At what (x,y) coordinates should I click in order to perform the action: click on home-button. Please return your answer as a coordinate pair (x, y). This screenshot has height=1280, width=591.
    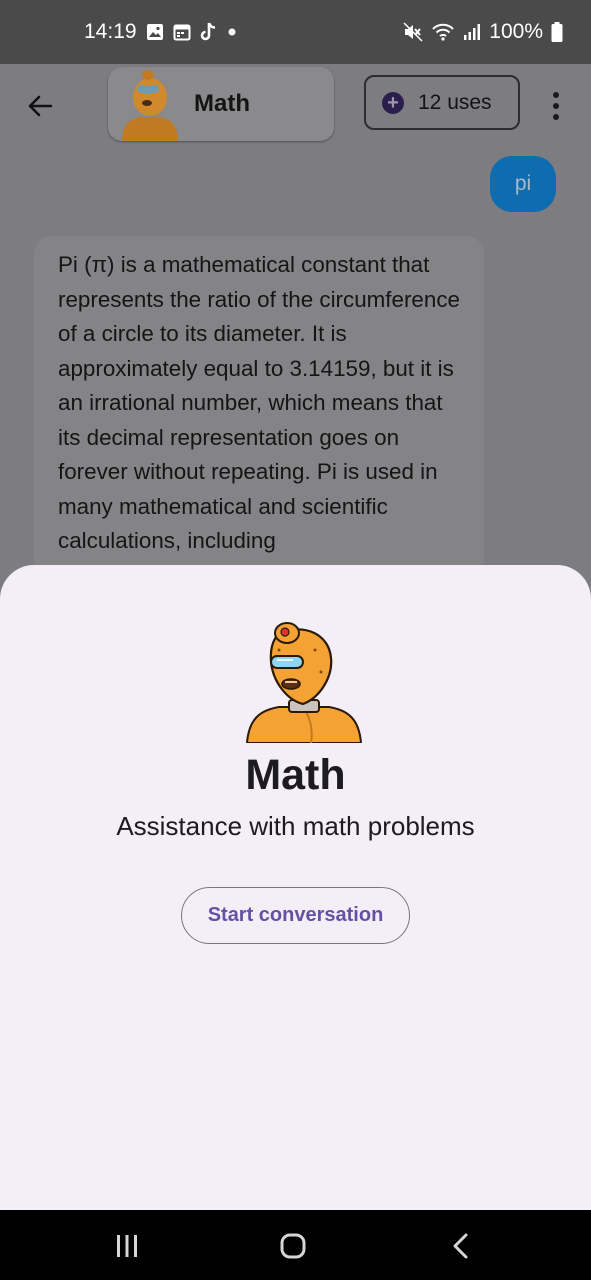
    Looking at the image, I should click on (293, 1246).